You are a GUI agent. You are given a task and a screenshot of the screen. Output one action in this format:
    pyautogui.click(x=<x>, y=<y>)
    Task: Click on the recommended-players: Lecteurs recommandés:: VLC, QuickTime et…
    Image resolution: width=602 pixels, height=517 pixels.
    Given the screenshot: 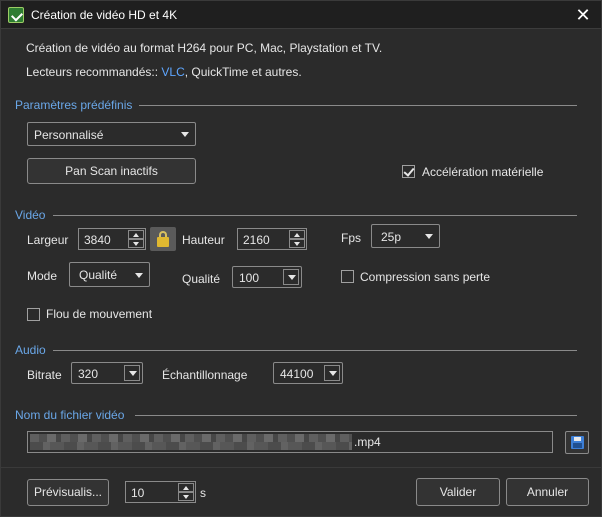 What is the action you would take?
    pyautogui.click(x=164, y=72)
    